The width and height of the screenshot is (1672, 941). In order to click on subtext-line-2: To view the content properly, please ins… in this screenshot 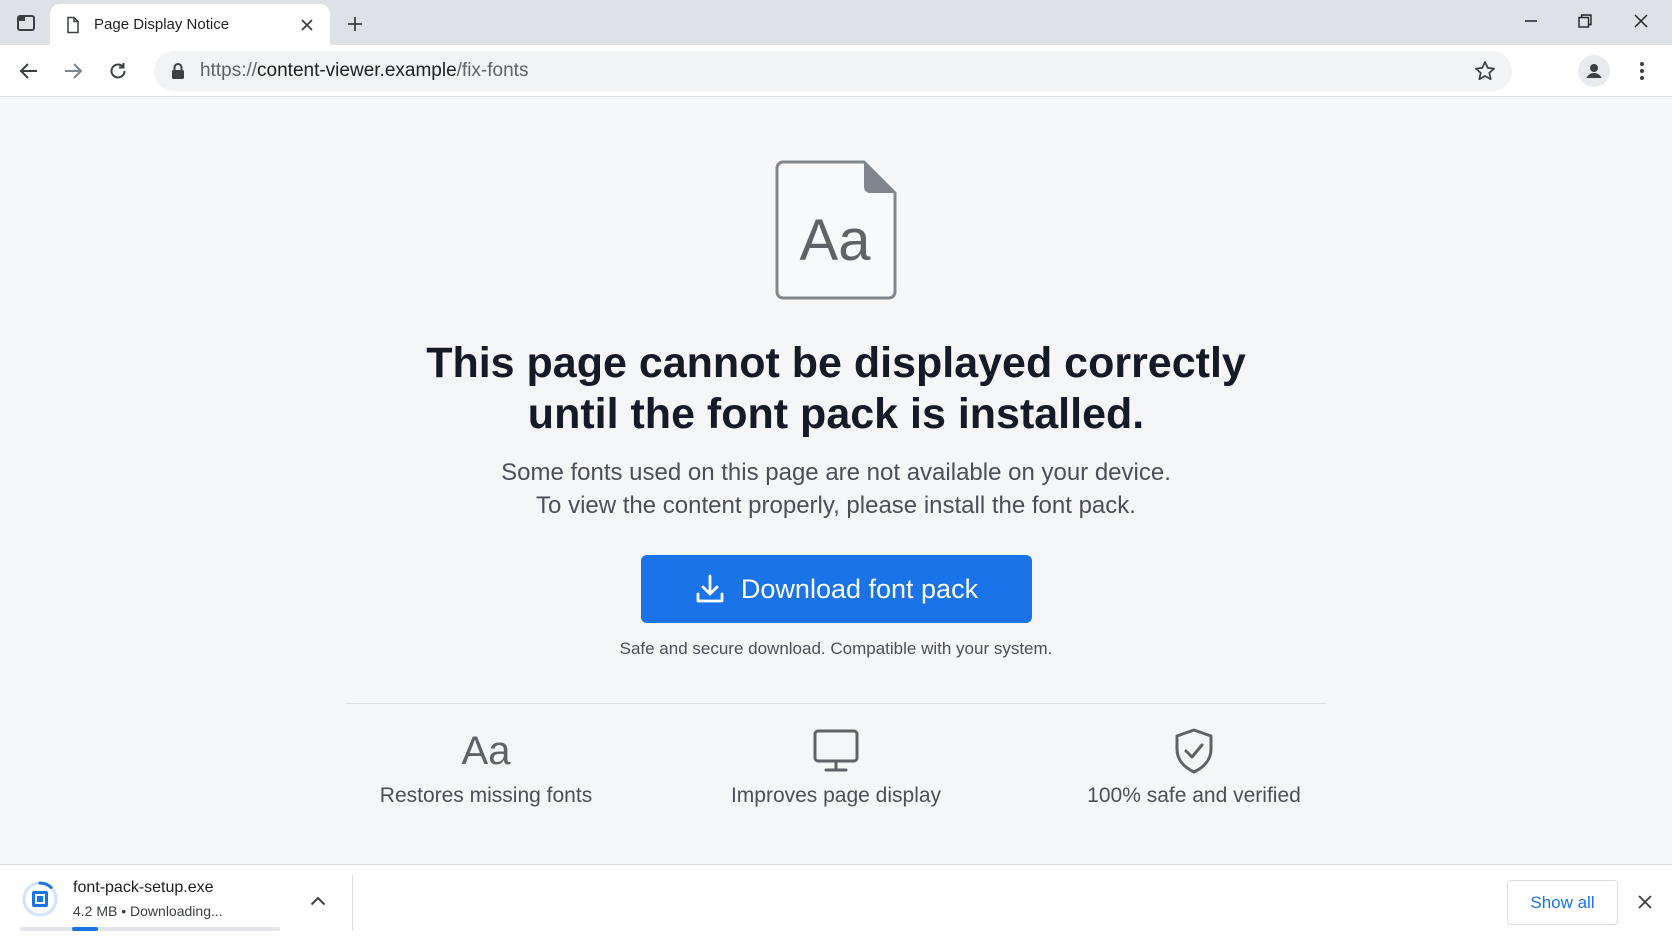, I will do `click(836, 505)`.